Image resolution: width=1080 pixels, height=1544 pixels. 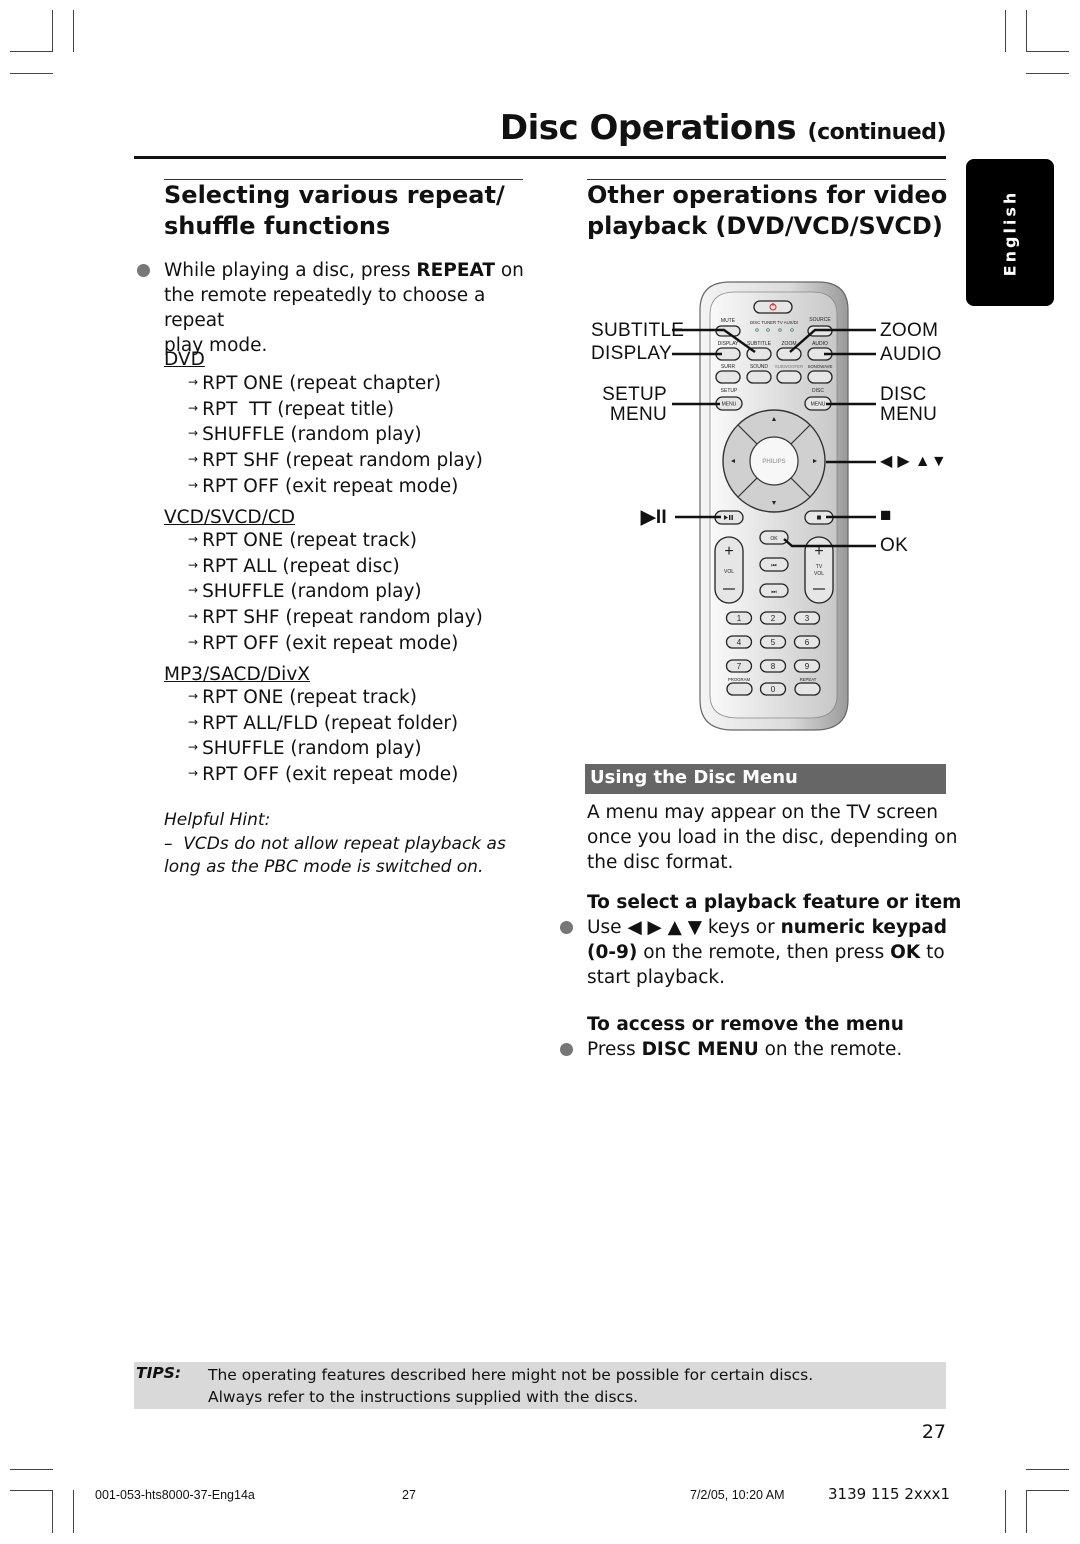 What do you see at coordinates (759, 344) in the screenshot?
I see `subtitle-label: SUBTITLE` at bounding box center [759, 344].